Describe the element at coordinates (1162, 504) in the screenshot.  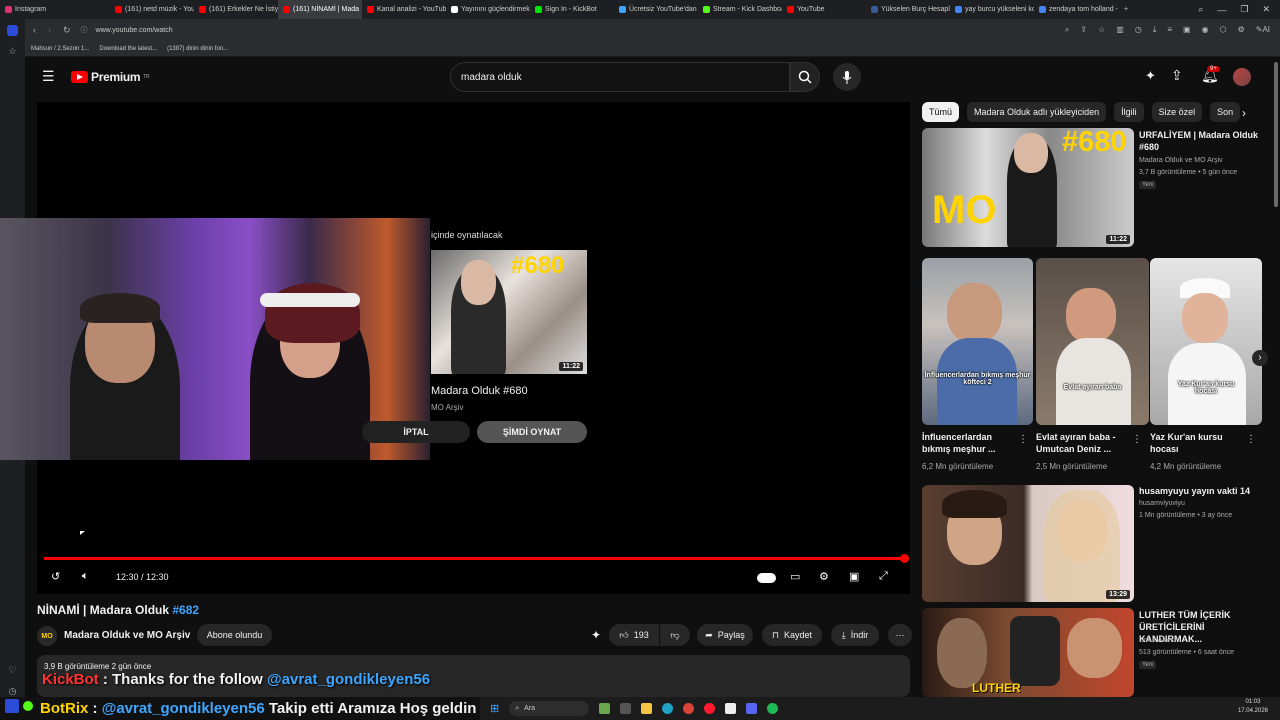
I see `related-channel-2: husamviyuviyu` at that location.